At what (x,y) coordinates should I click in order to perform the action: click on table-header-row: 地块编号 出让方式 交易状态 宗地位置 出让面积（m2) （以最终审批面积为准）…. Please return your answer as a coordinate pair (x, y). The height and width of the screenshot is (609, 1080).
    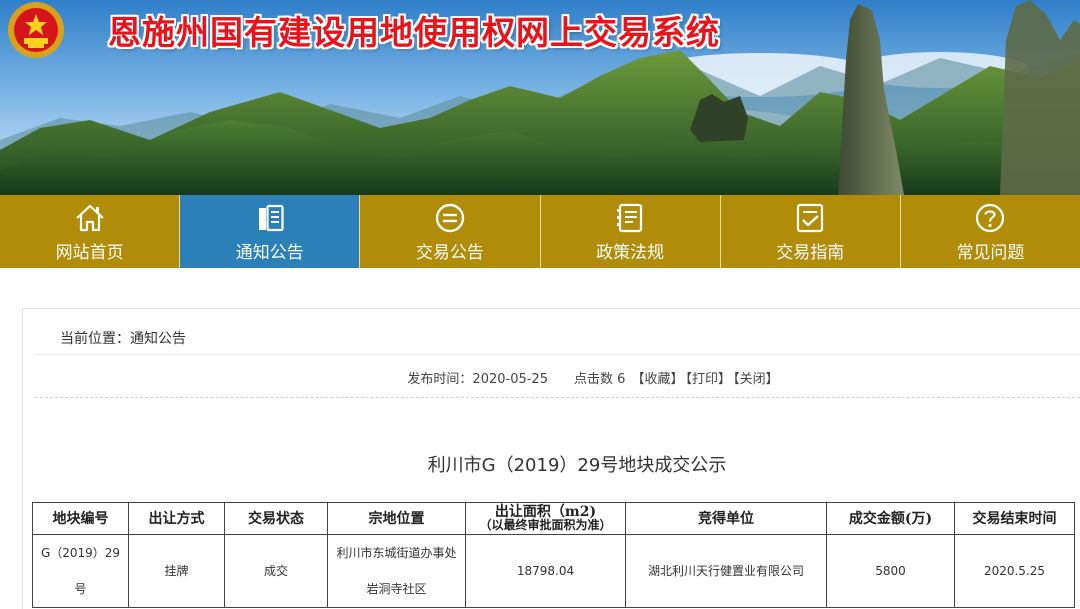
    Looking at the image, I should click on (553, 518).